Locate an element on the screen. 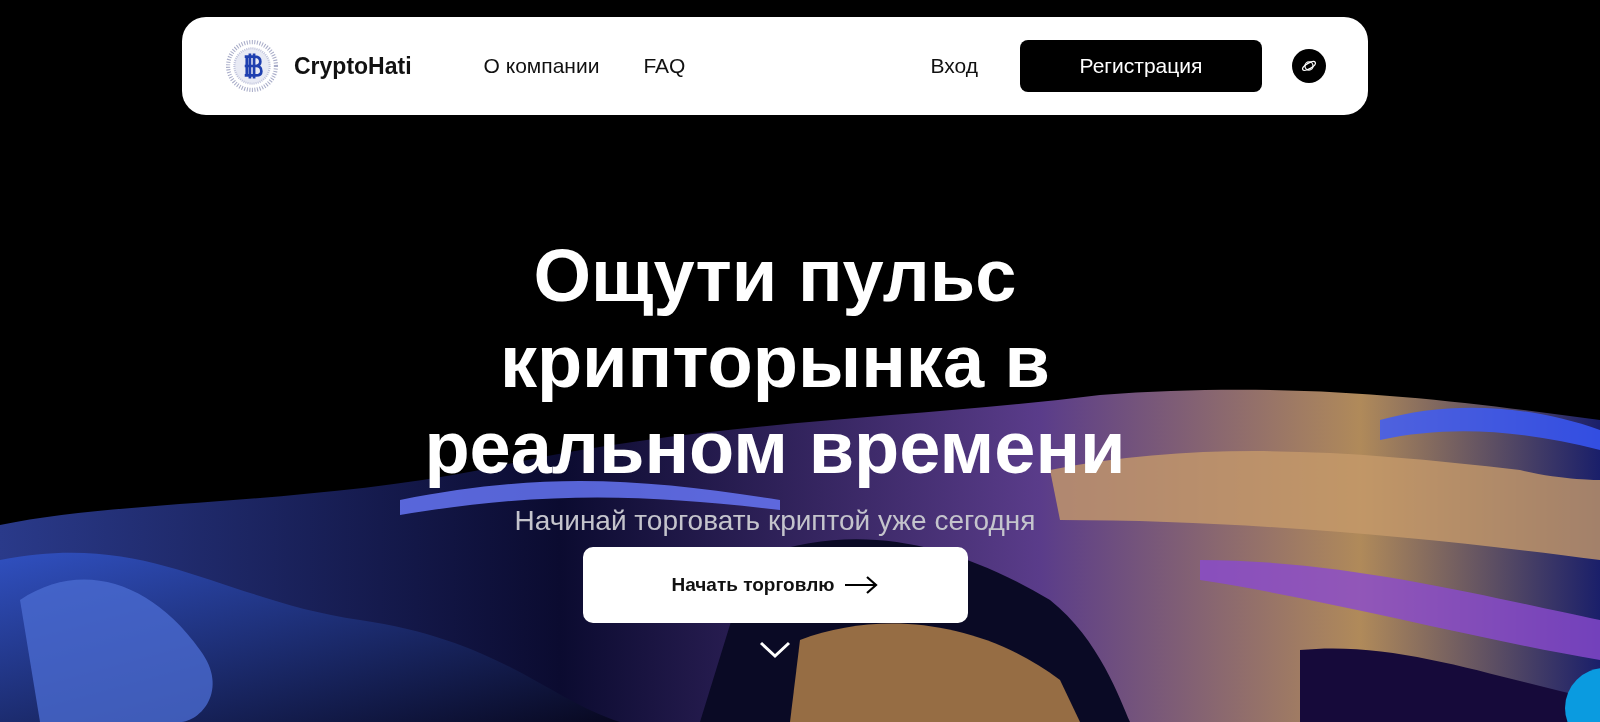  planet-icon is located at coordinates (1309, 66).